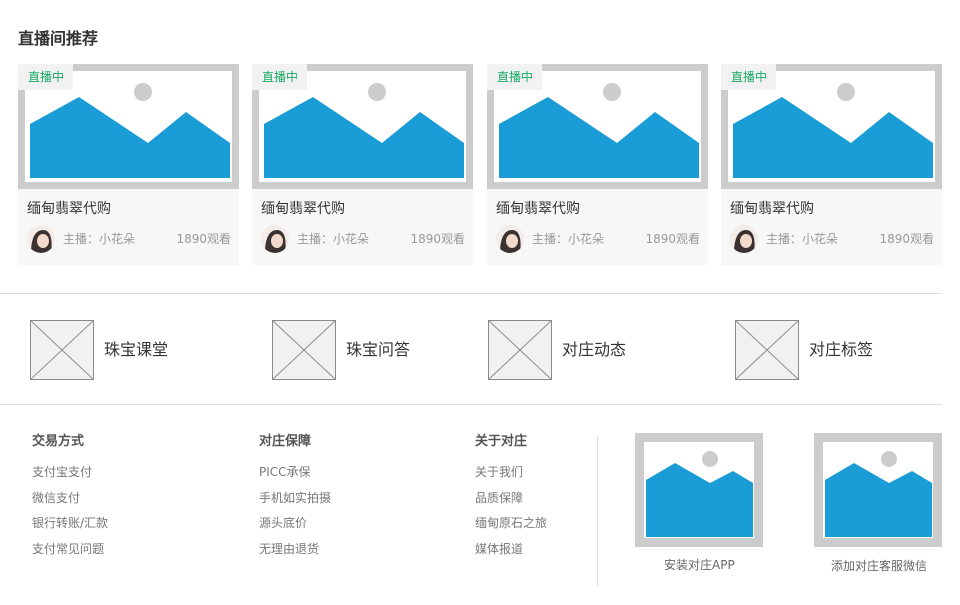  Describe the element at coordinates (511, 504) in the screenshot. I see `footer-link: 品质保障` at that location.